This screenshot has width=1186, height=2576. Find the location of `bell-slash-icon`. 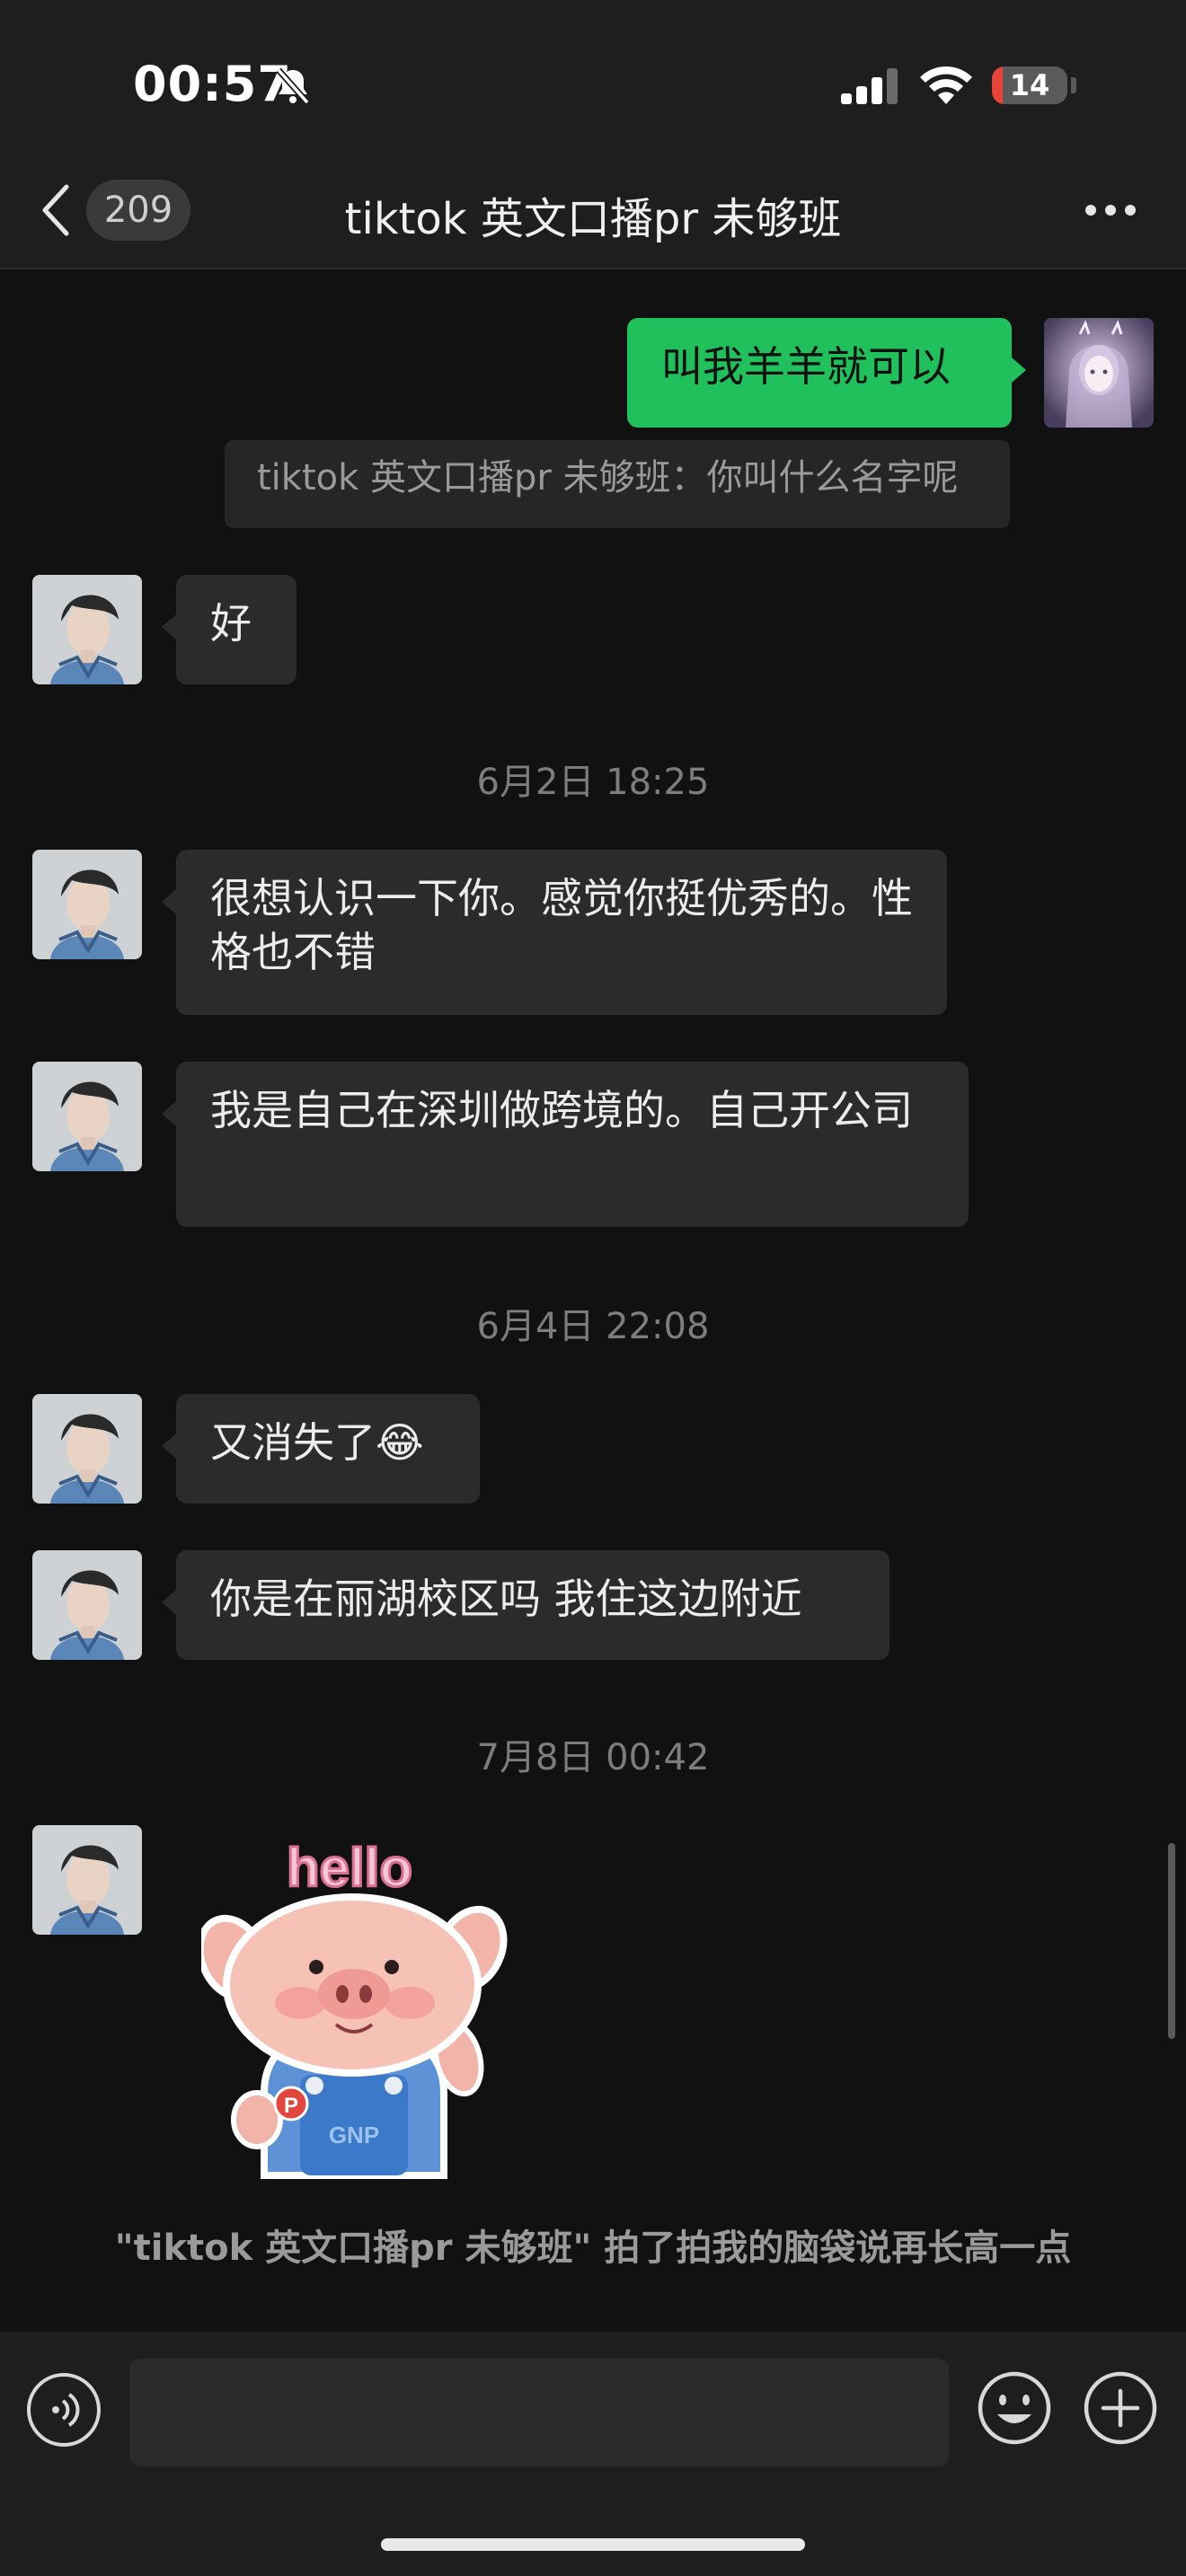

bell-slash-icon is located at coordinates (293, 86).